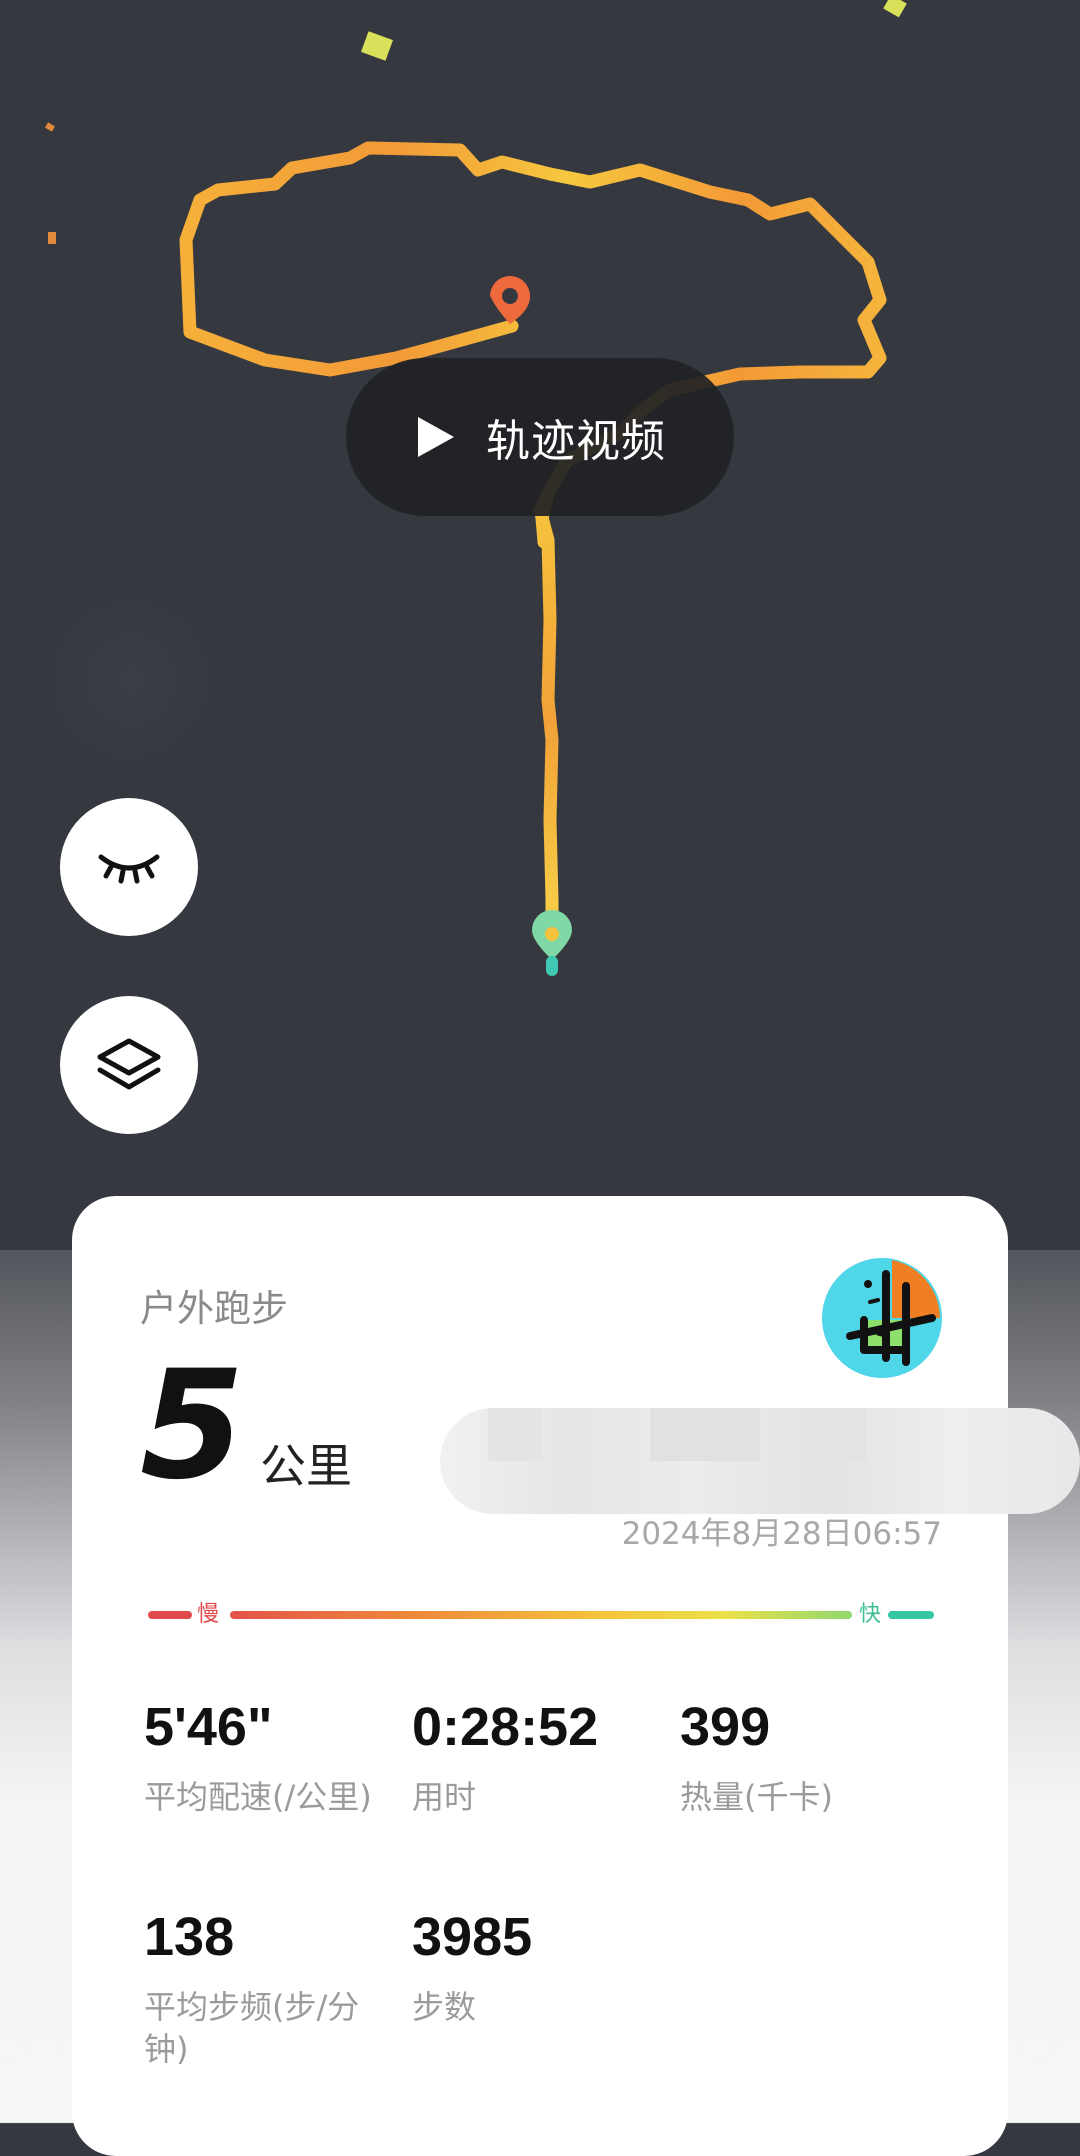  I want to click on stat-value: 0:28:52, so click(505, 1727).